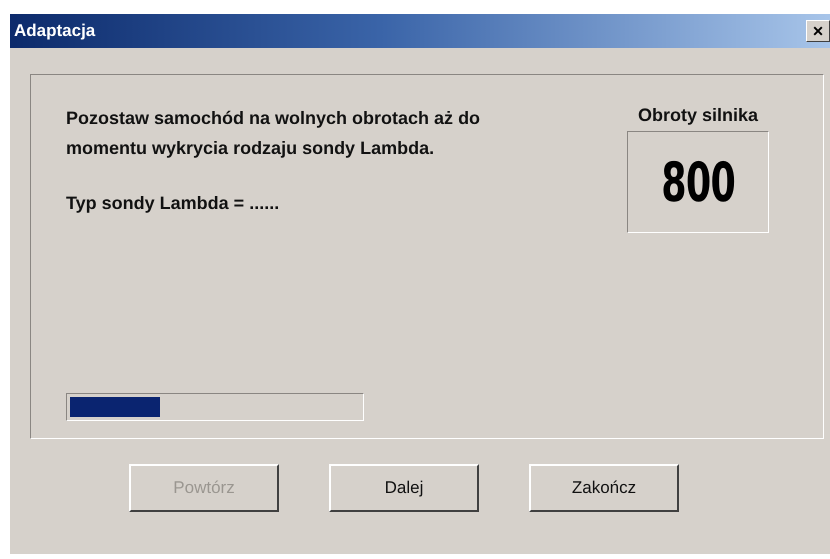 This screenshot has width=830, height=559. What do you see at coordinates (818, 31) in the screenshot?
I see `close-button: ×` at bounding box center [818, 31].